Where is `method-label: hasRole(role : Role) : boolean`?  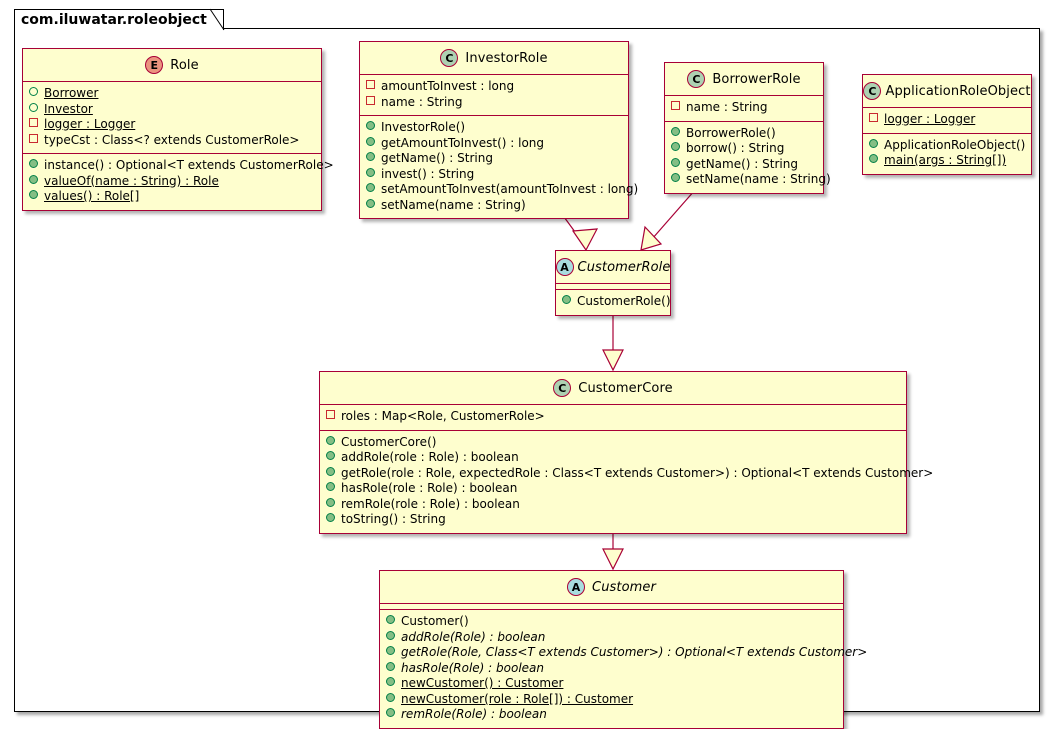 method-label: hasRole(role : Role) : boolean is located at coordinates (429, 488).